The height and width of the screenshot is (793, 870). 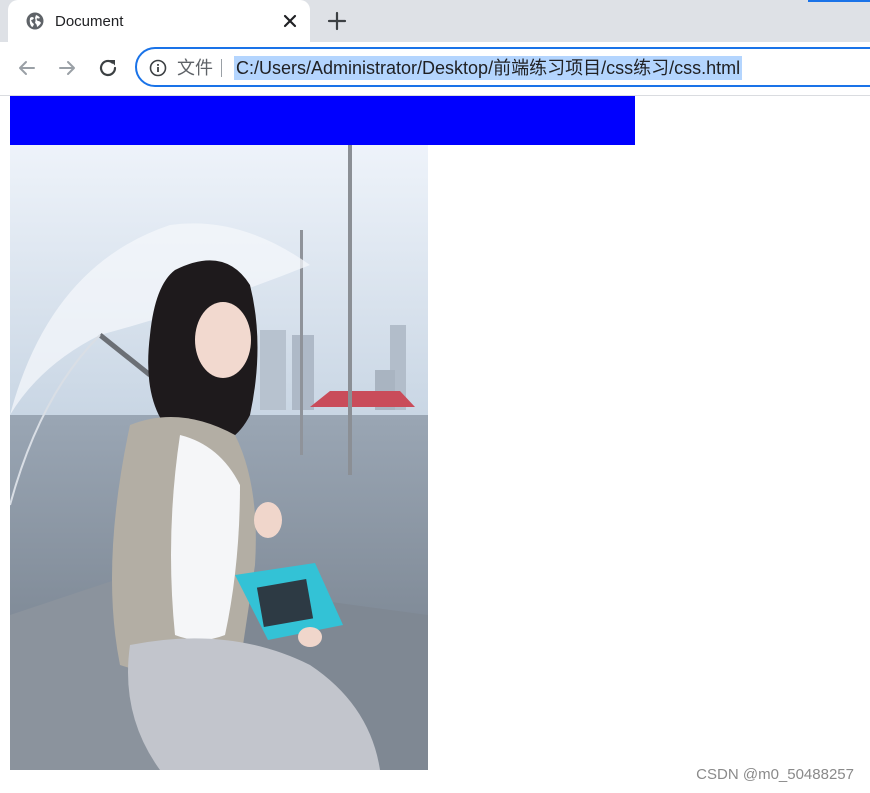 I want to click on watermark: CSDN @m0_50488257, so click(x=775, y=774).